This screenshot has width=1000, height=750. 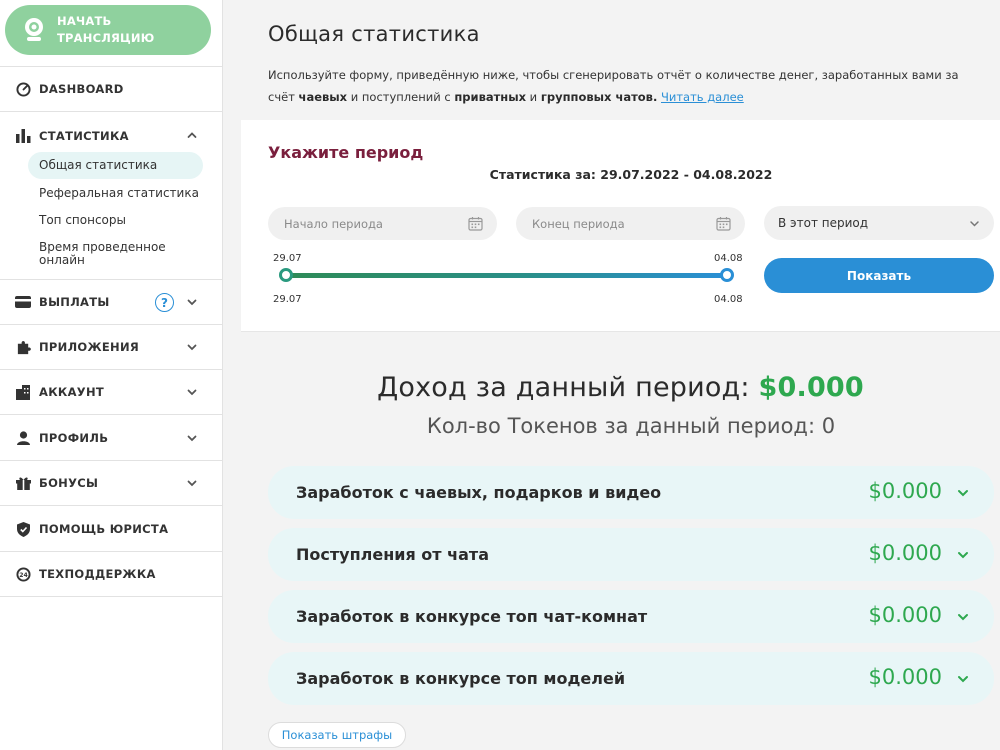 I want to click on start-broadcast-button: НАЧАТЬ ТРАНСЛЯЦИЮ, so click(x=108, y=30).